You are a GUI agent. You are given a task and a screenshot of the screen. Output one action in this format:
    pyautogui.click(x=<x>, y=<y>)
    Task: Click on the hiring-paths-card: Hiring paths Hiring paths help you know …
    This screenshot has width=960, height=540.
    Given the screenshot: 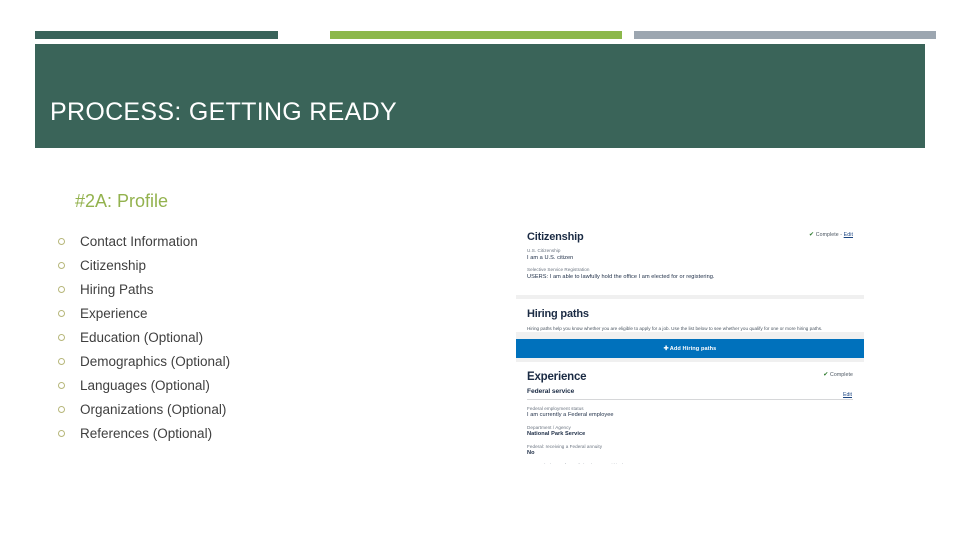 What is the action you would take?
    pyautogui.click(x=690, y=315)
    